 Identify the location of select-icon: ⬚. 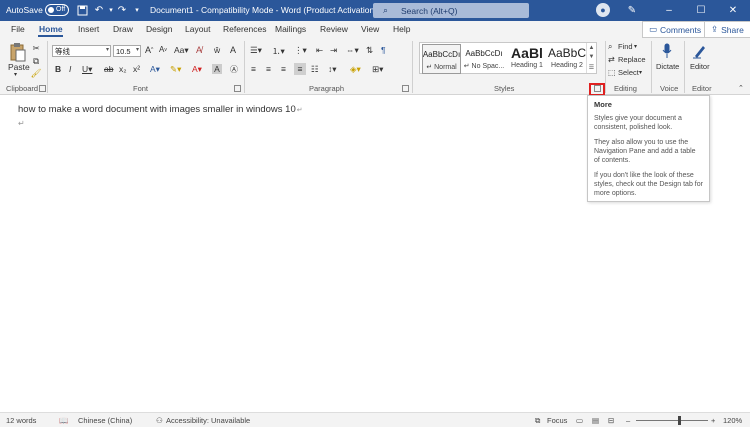
(612, 72).